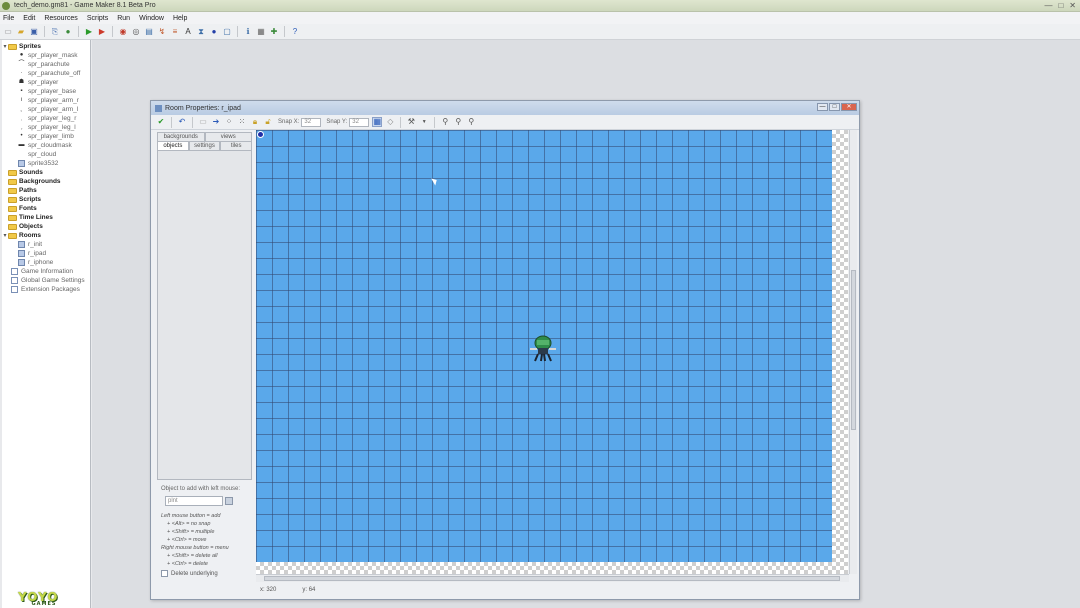  What do you see at coordinates (55, 32) in the screenshot?
I see `export-icon: ⎘` at bounding box center [55, 32].